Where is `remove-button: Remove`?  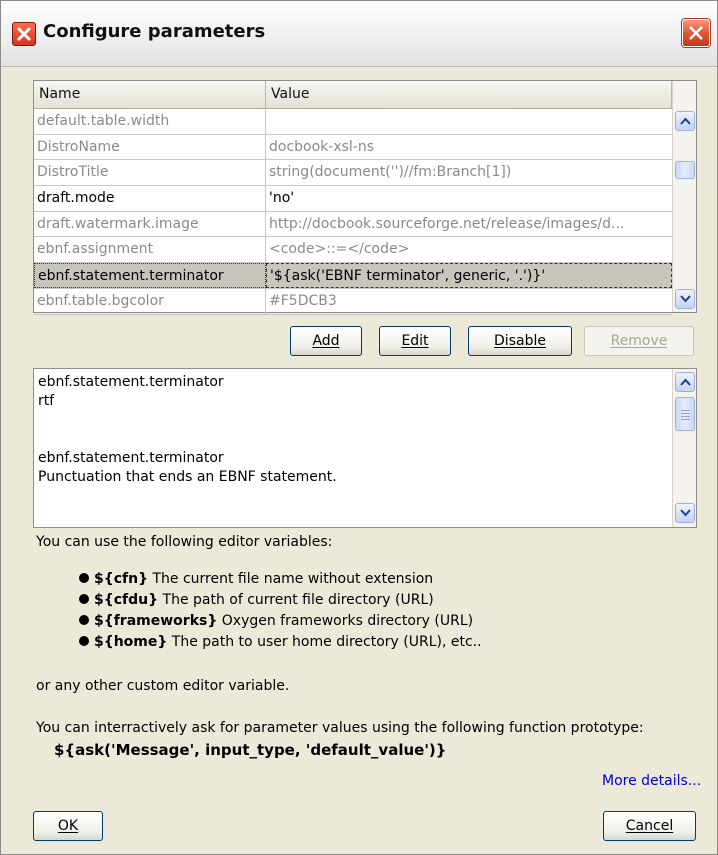 remove-button: Remove is located at coordinates (639, 341).